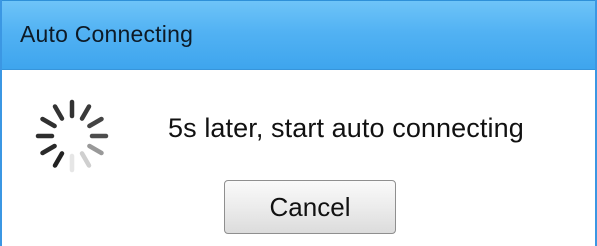 This screenshot has height=246, width=597. Describe the element at coordinates (346, 128) in the screenshot. I see `status-message: 5s later, start auto connecting` at that location.